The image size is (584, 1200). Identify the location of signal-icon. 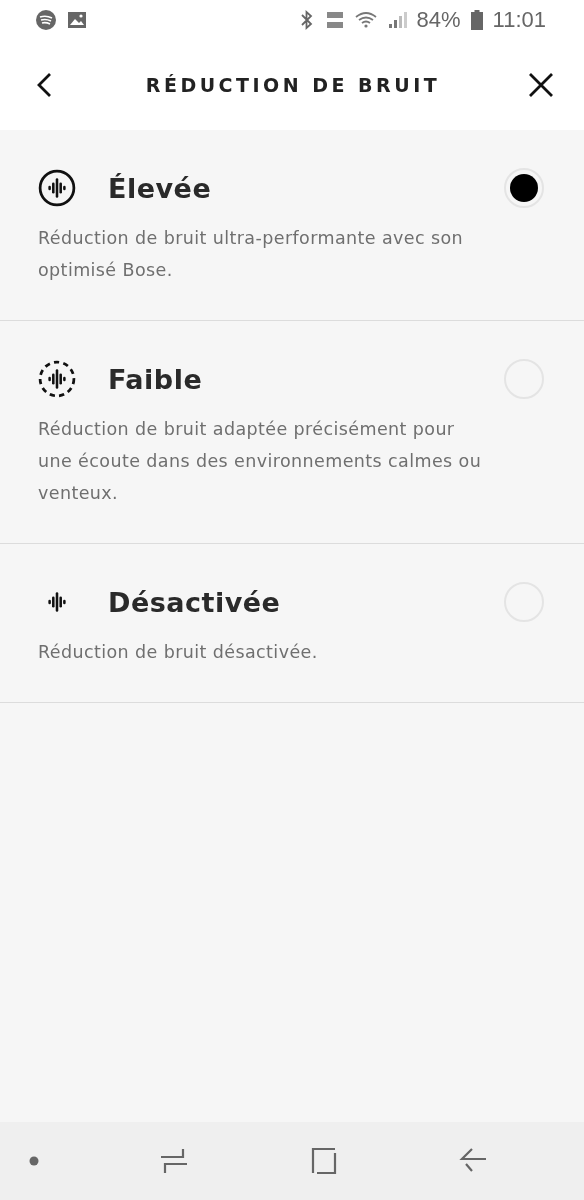
(396, 20).